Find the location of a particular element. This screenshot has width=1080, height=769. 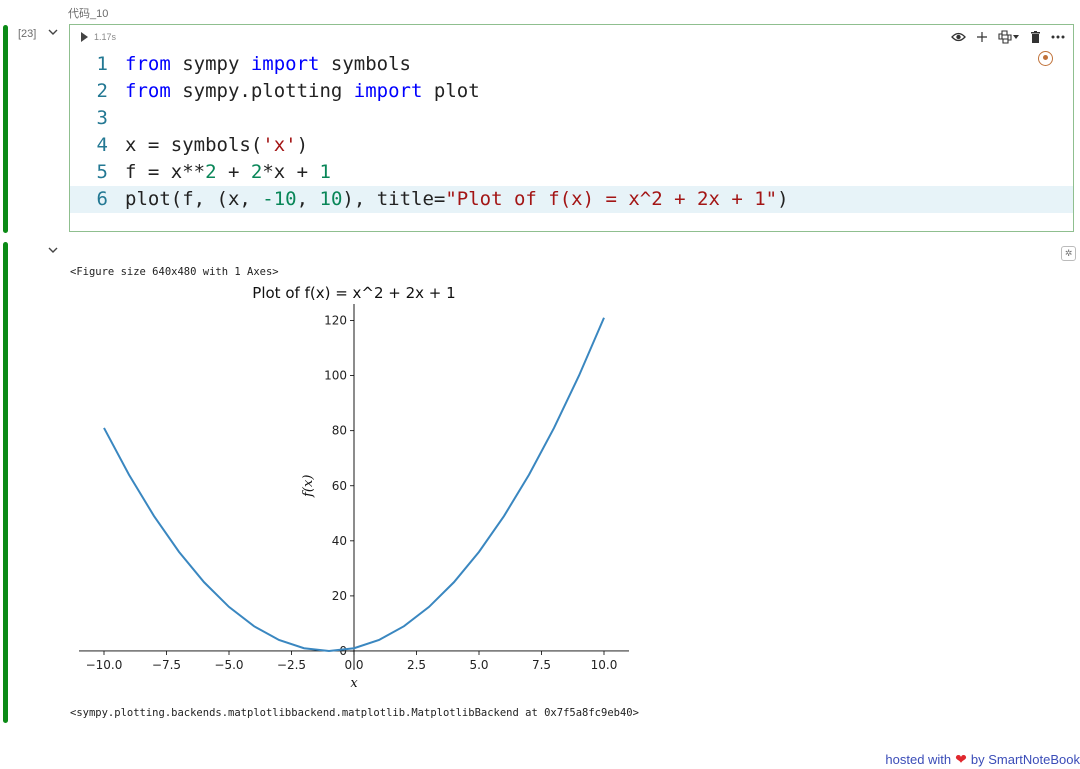

dropdown-icon is located at coordinates (1016, 37).